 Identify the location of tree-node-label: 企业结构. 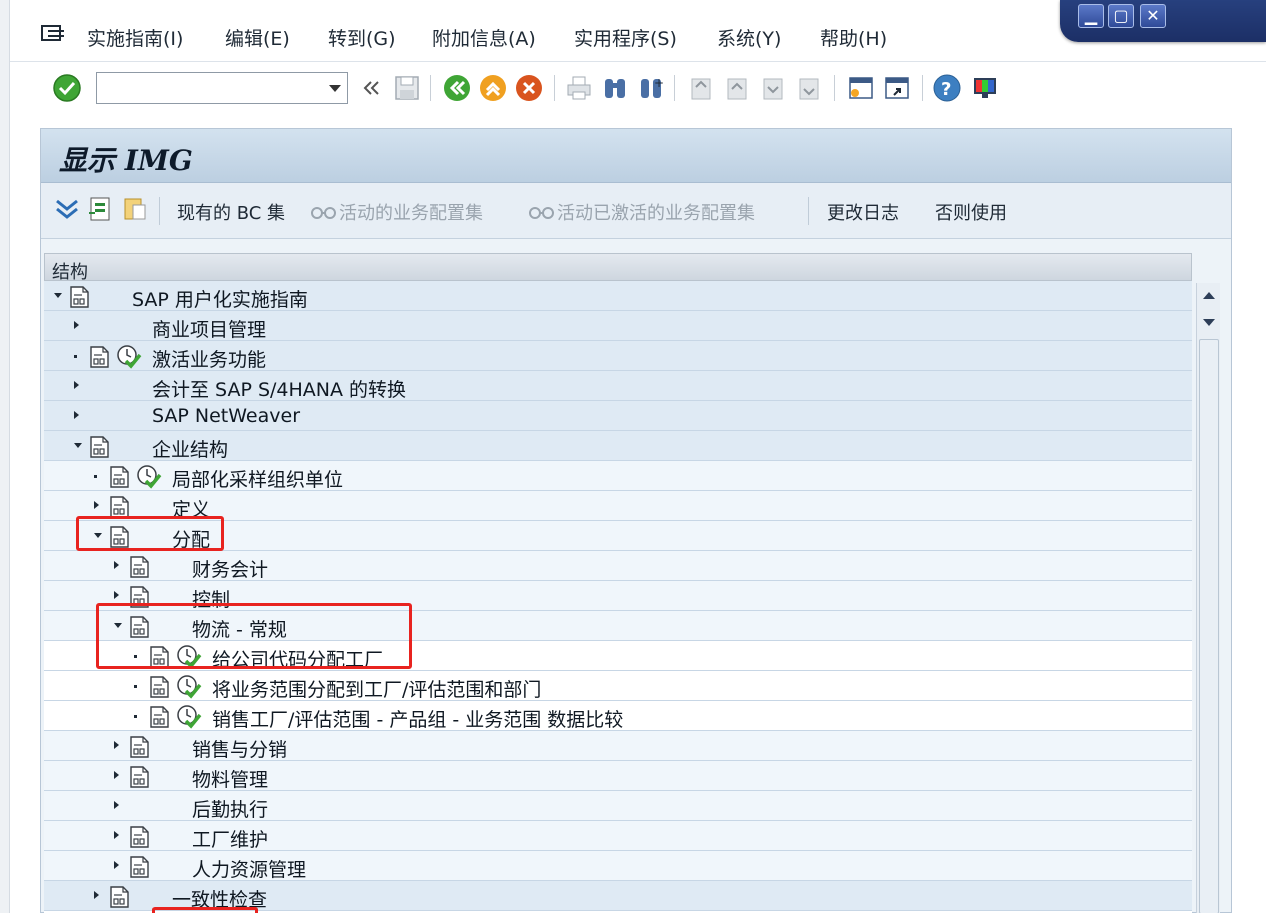
(190, 448).